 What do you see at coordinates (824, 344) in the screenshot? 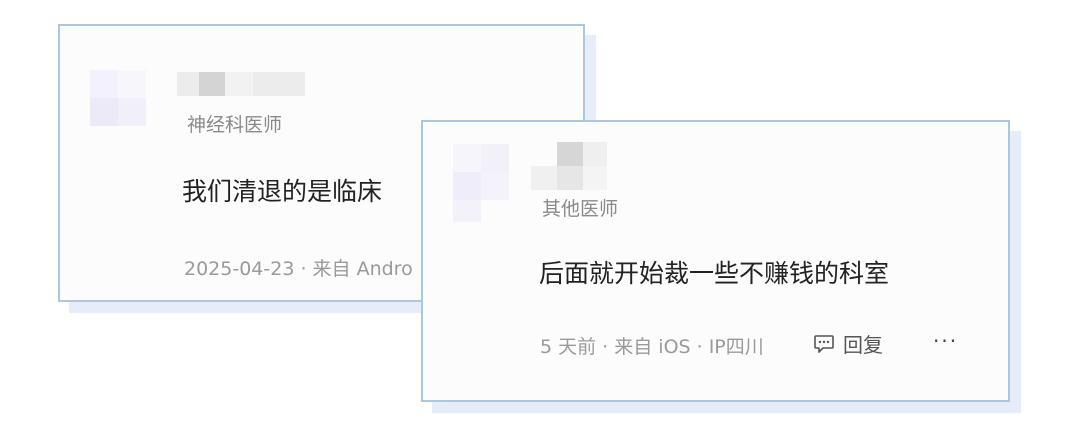
I see `comment-icon` at bounding box center [824, 344].